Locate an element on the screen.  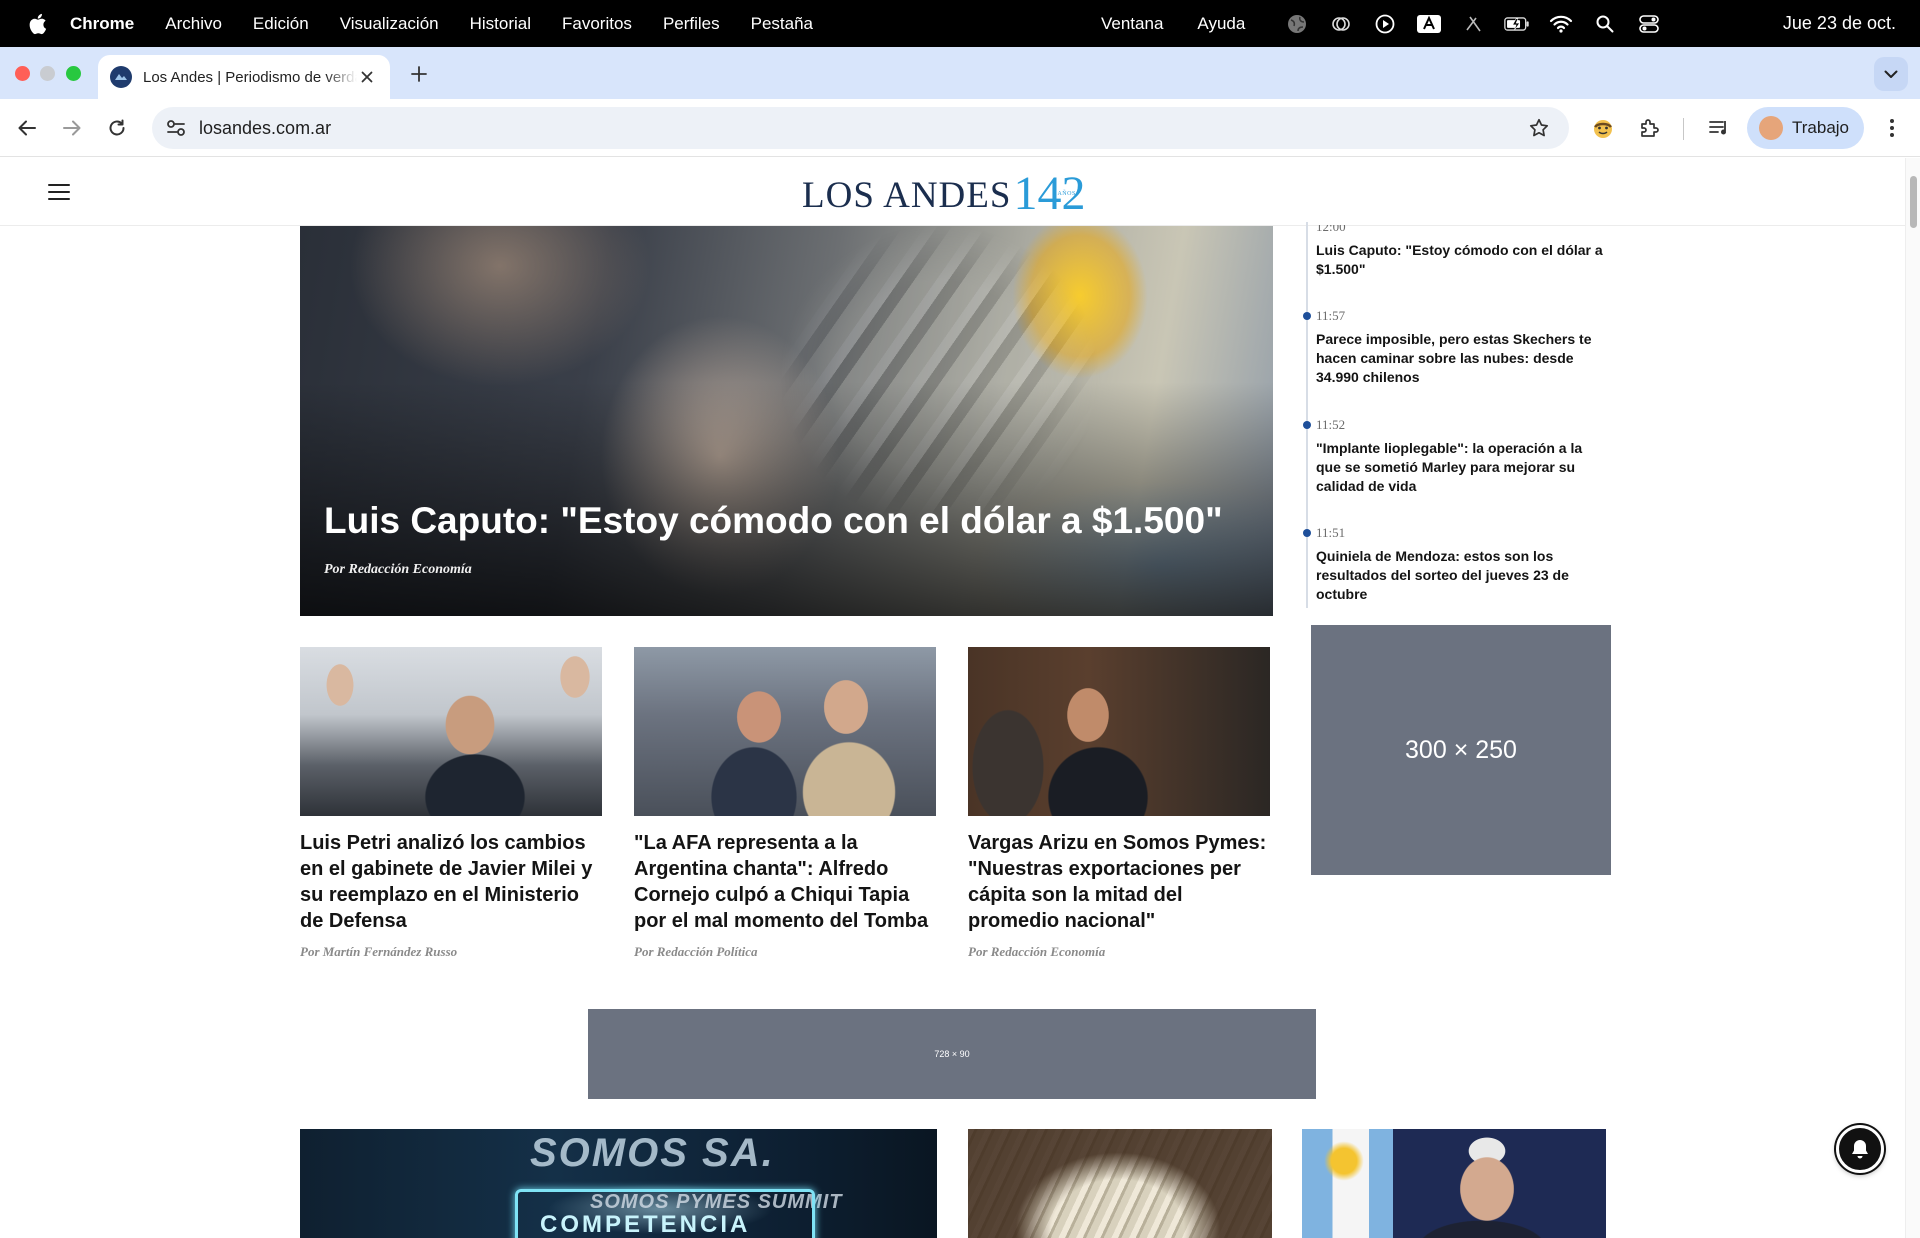
menu-ventana: Ventana is located at coordinates (1132, 24).